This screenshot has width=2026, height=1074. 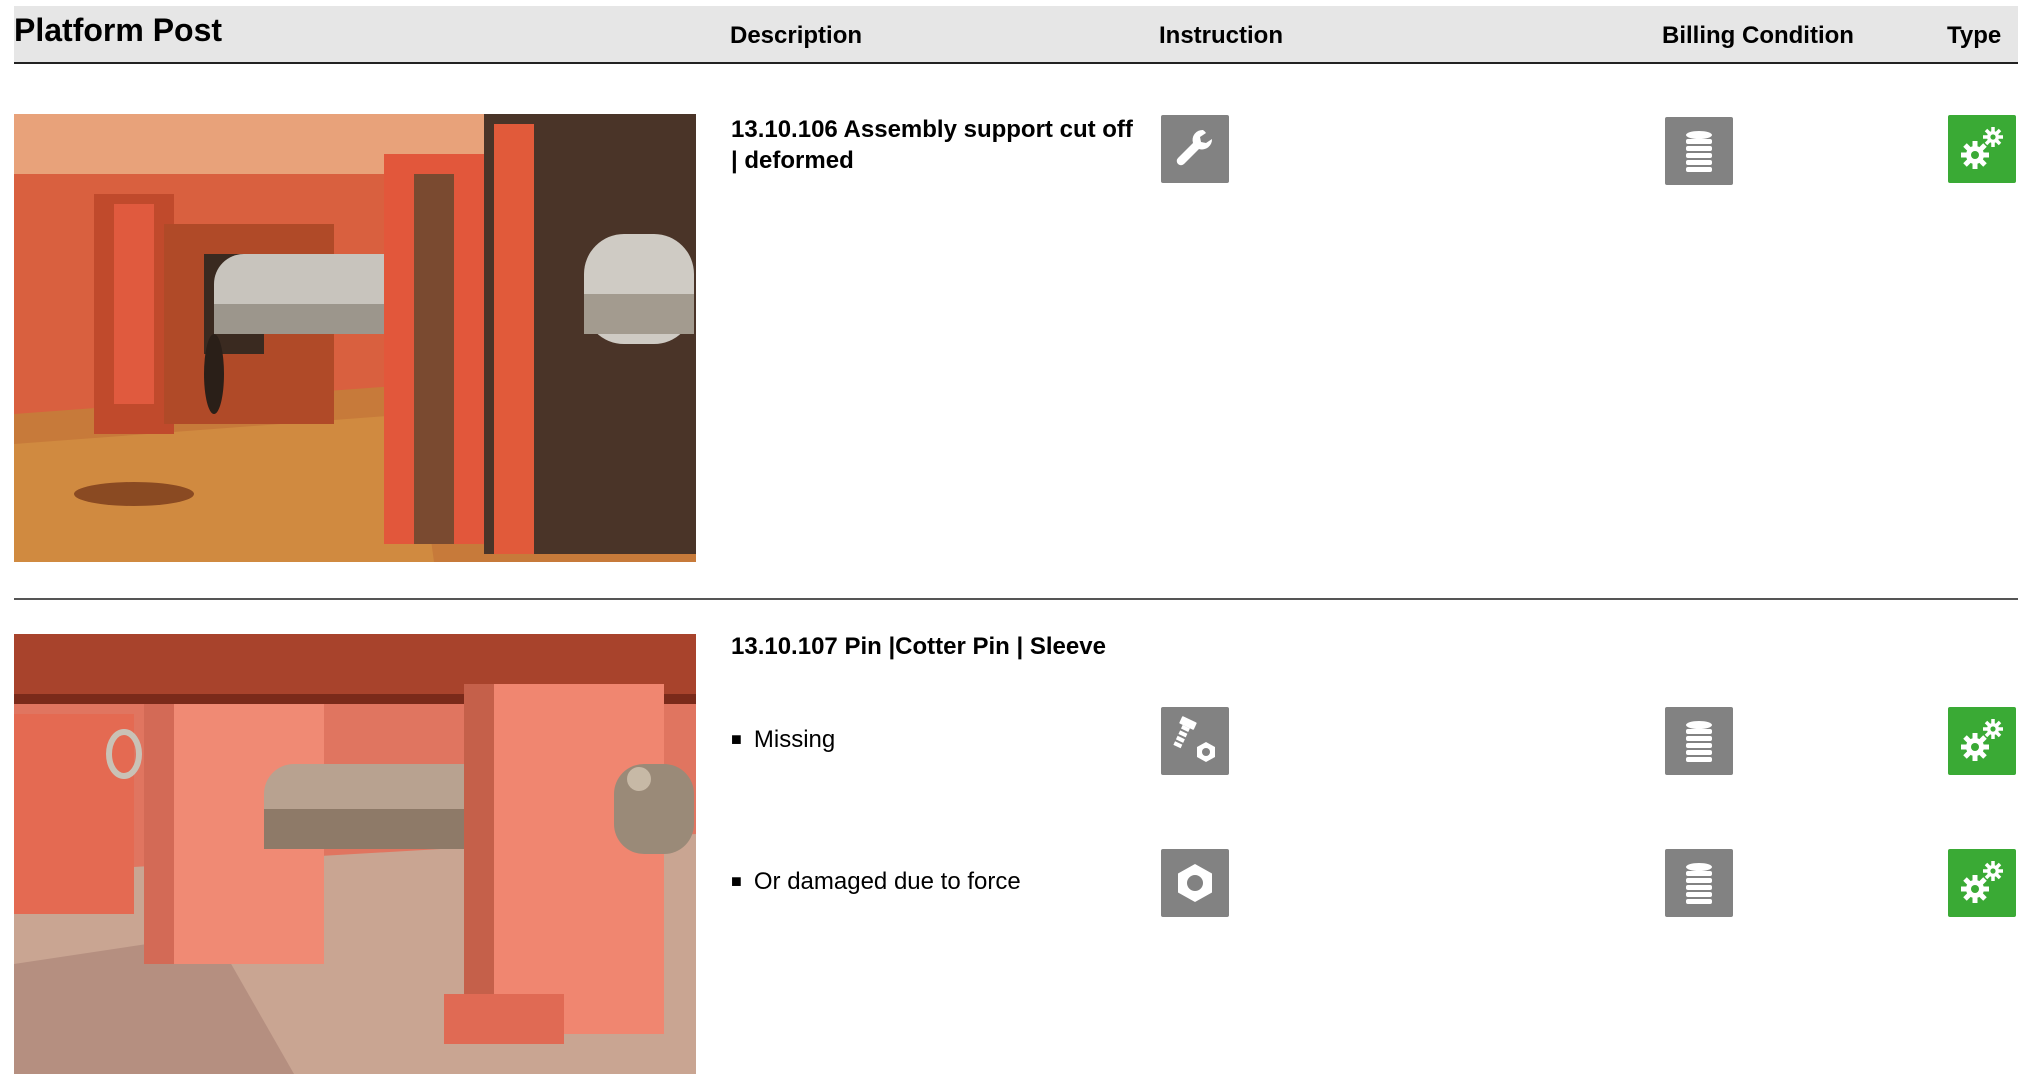 I want to click on entry-title-line-2: | deformed, so click(x=792, y=160).